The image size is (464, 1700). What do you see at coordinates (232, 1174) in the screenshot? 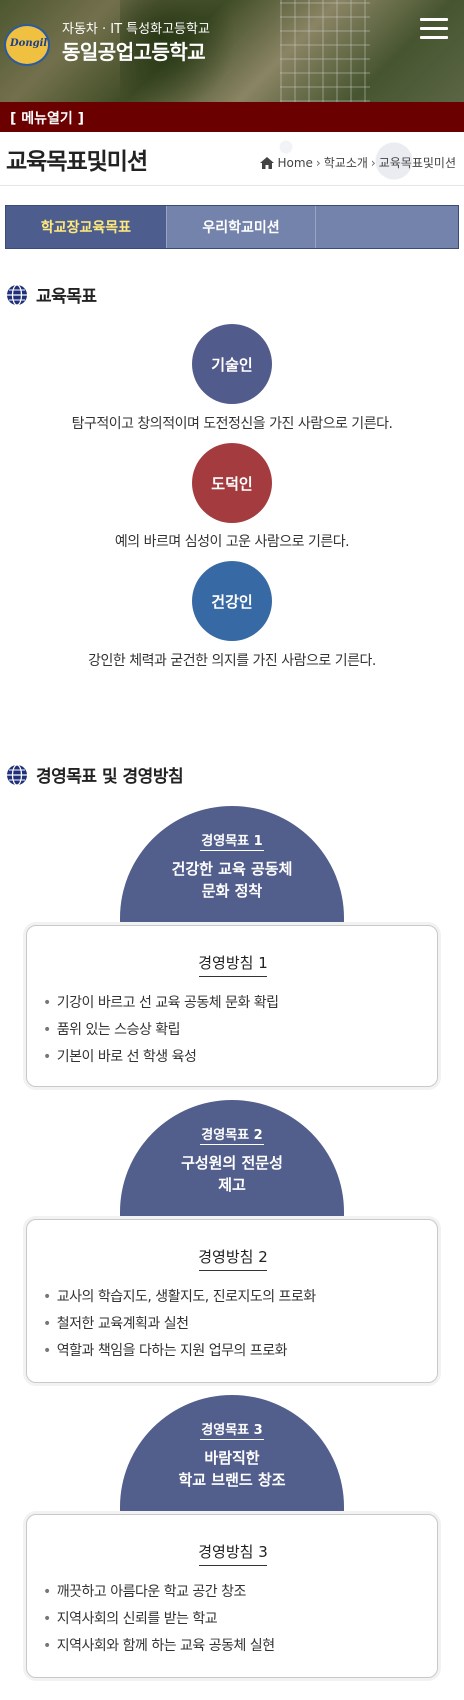
I see `management-goal-title: 구성원의 전문성 제고` at bounding box center [232, 1174].